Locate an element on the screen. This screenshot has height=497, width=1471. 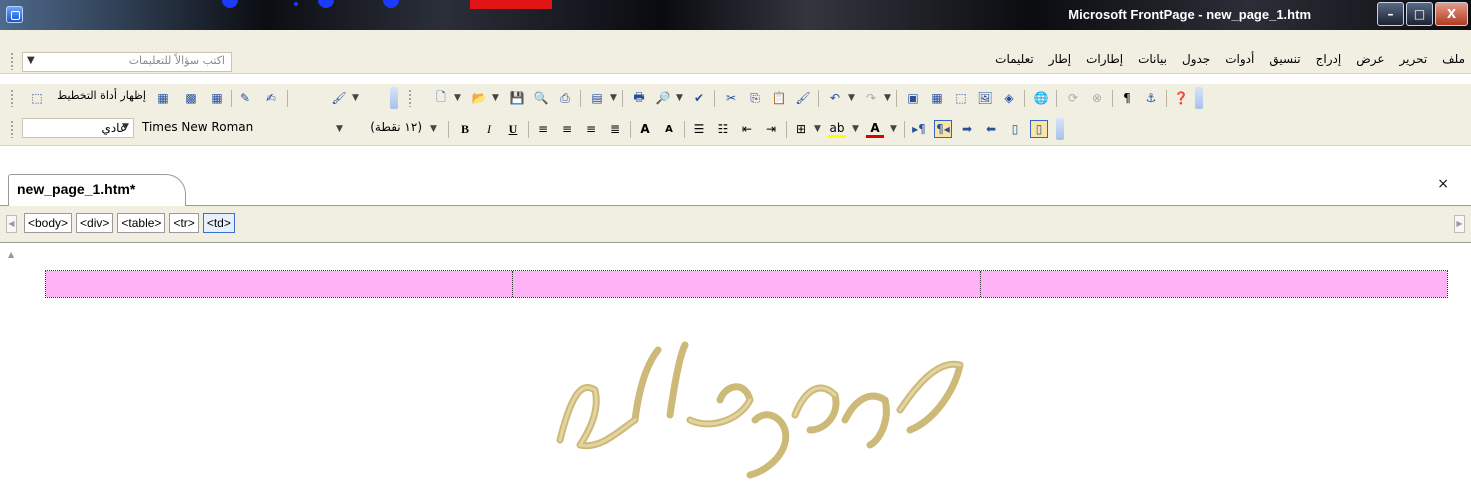
layout-table-icon: ▦ is located at coordinates (163, 98).